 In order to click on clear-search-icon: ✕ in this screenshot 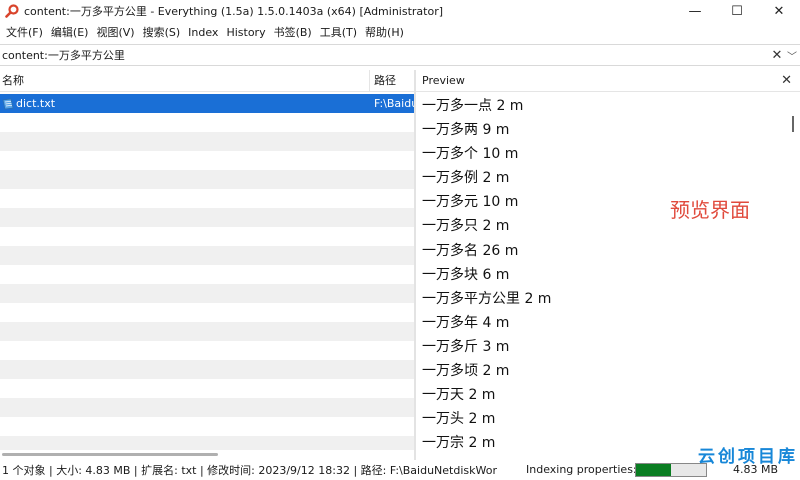, I will do `click(777, 55)`.